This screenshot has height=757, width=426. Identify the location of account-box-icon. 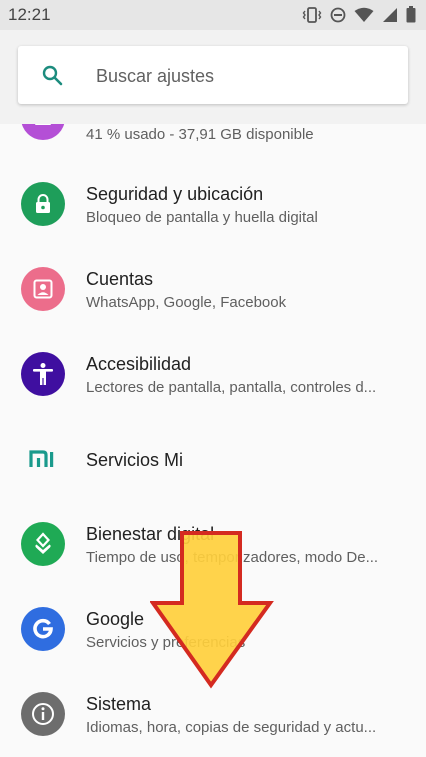
(43, 289).